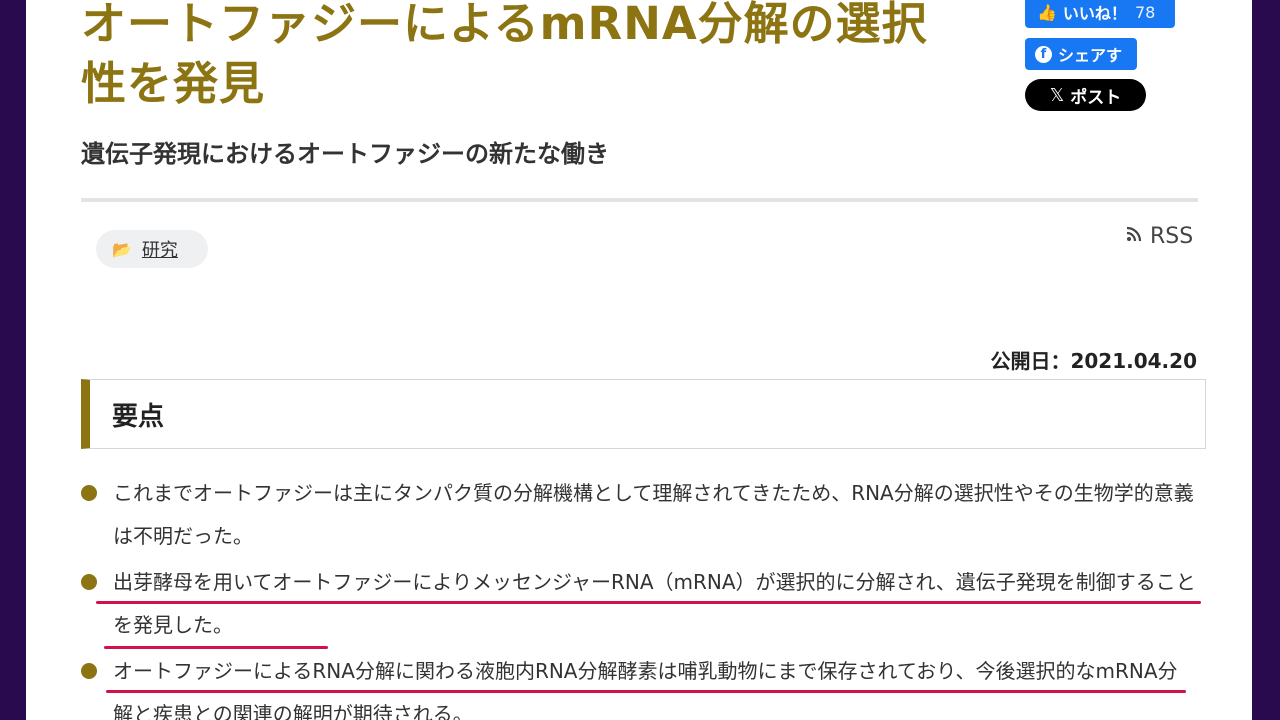  What do you see at coordinates (1172, 236) in the screenshot?
I see `rss-label: RSS` at bounding box center [1172, 236].